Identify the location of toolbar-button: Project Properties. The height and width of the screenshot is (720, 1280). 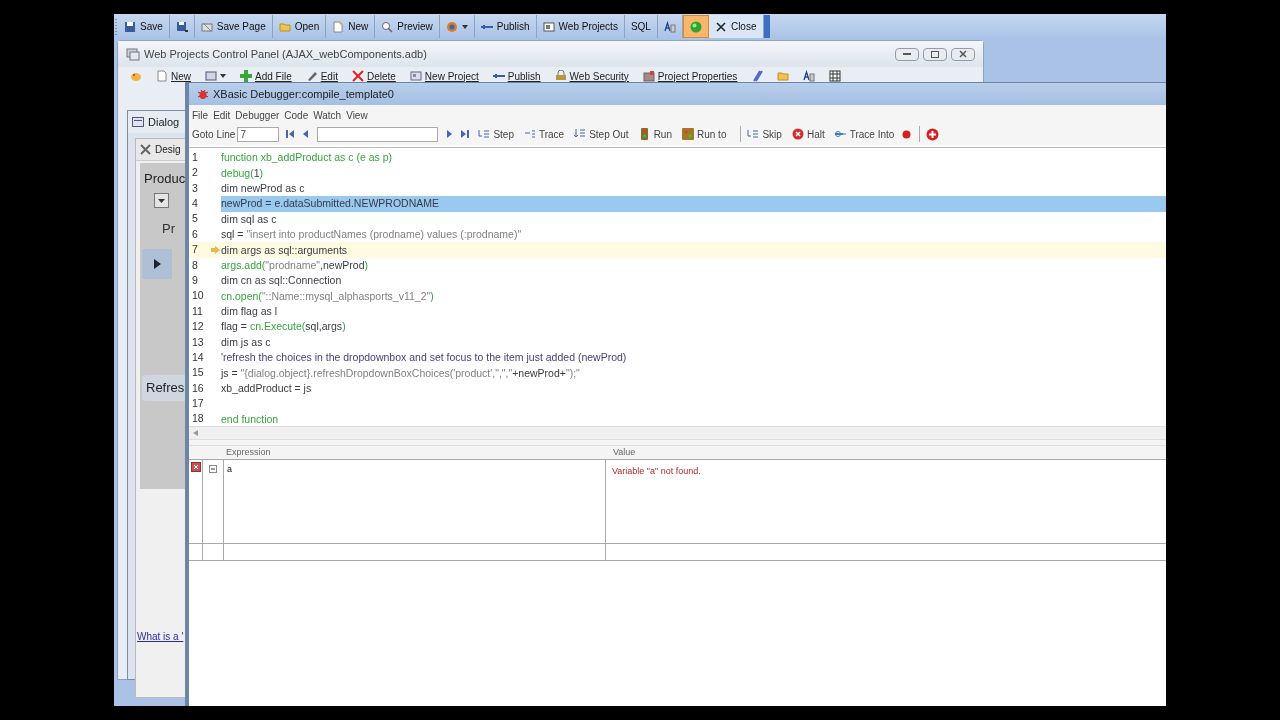
(690, 76).